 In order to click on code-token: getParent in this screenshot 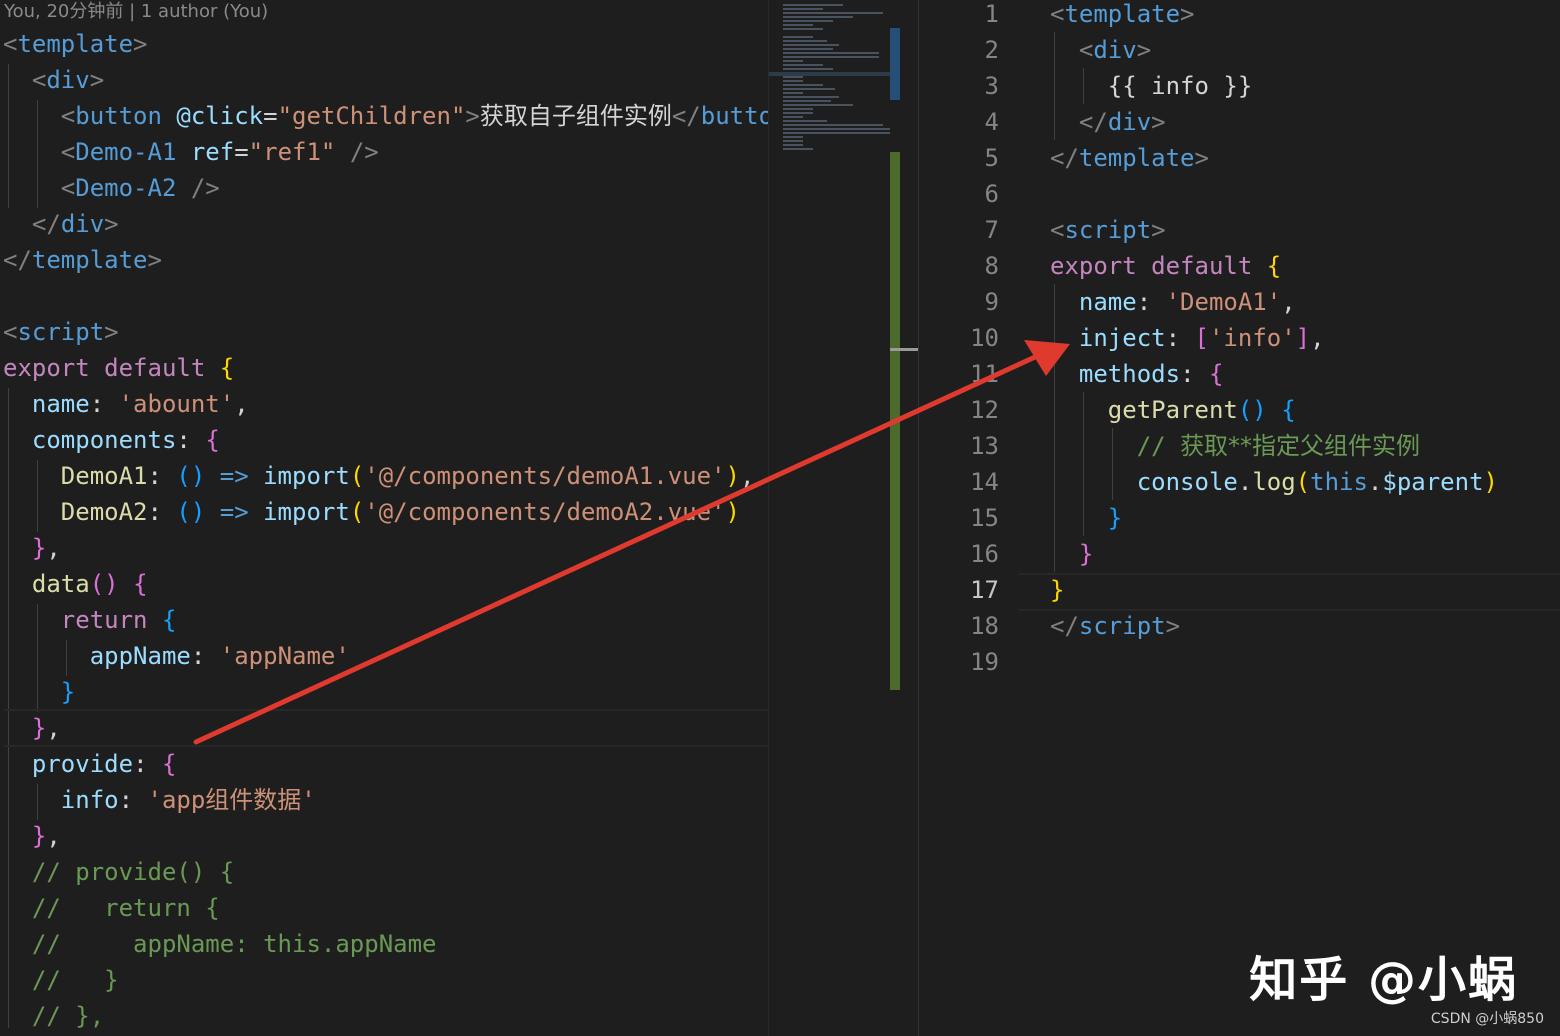, I will do `click(1172, 410)`.